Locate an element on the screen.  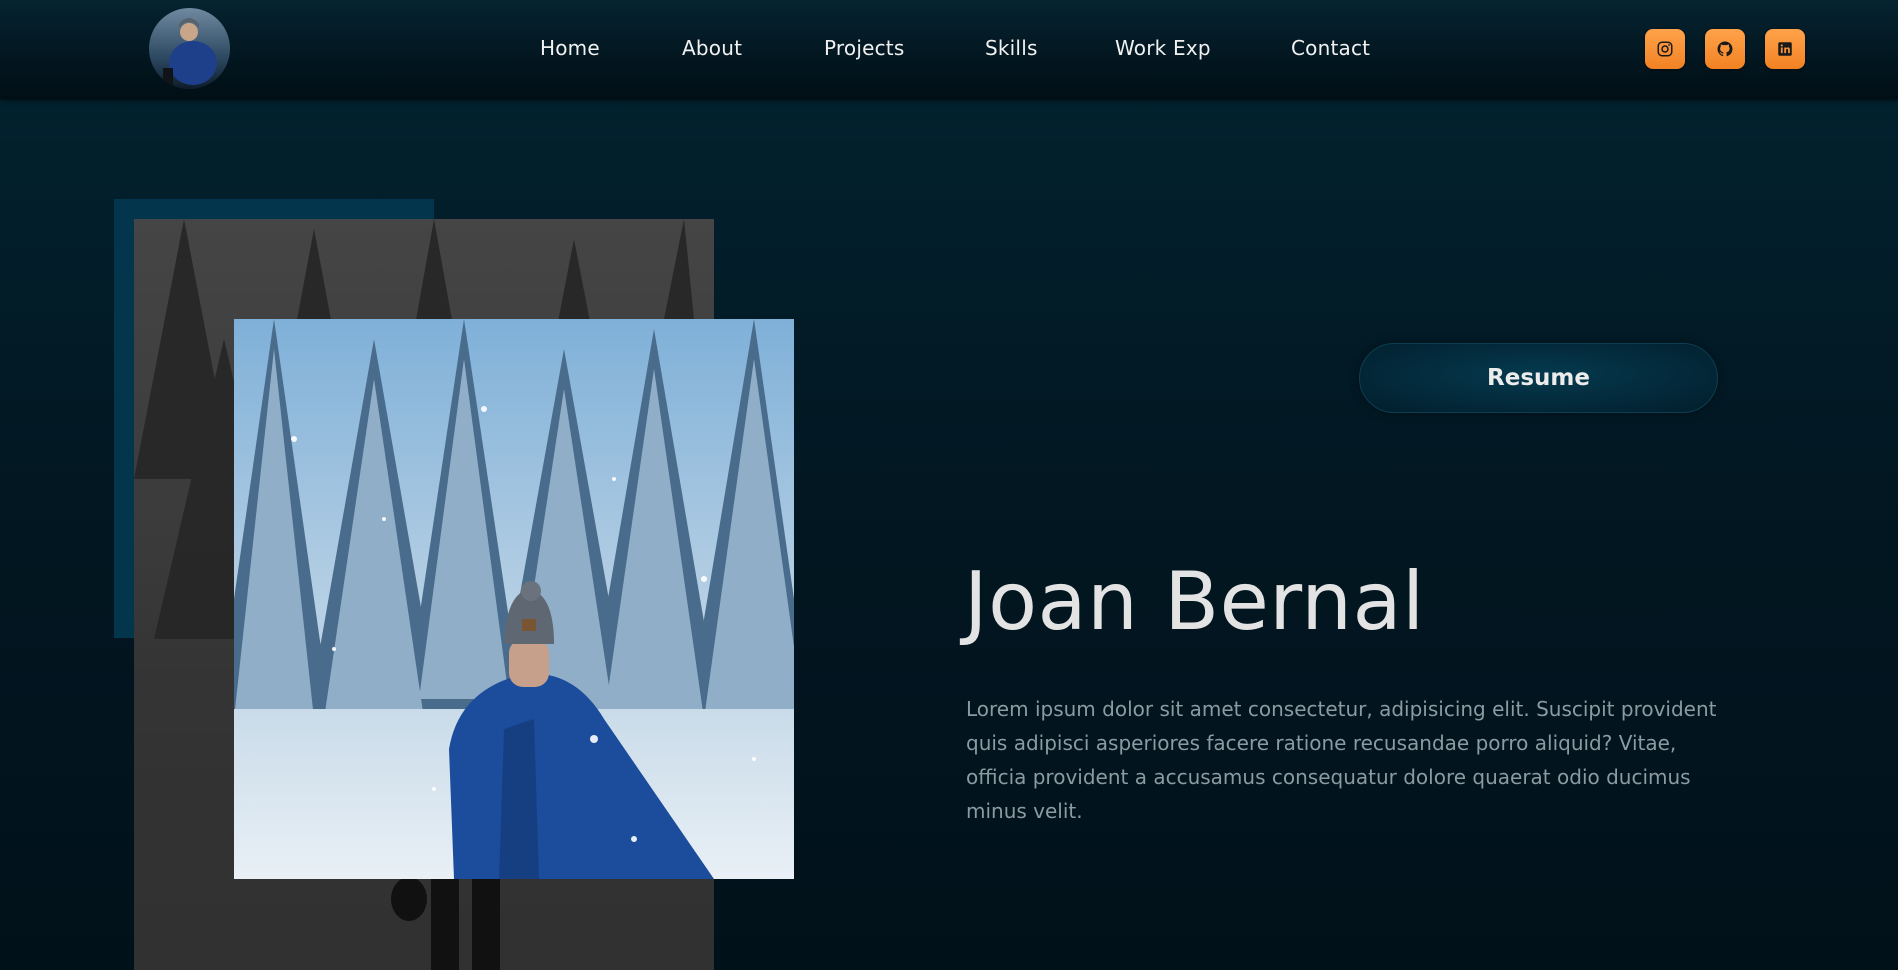
github-icon is located at coordinates (1725, 49).